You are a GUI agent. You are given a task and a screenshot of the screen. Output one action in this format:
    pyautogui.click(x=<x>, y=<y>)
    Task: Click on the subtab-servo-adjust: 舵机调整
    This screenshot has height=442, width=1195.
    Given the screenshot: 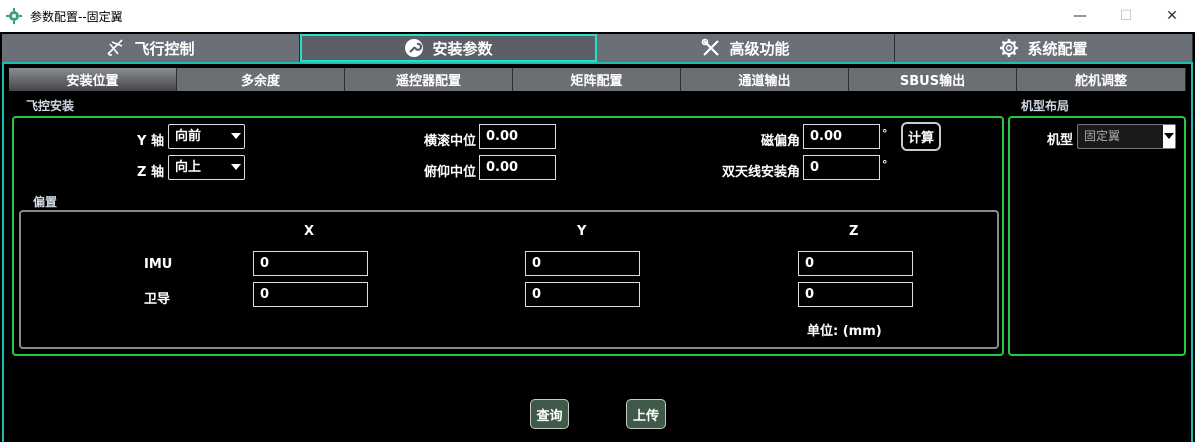 What is the action you would take?
    pyautogui.click(x=1101, y=79)
    